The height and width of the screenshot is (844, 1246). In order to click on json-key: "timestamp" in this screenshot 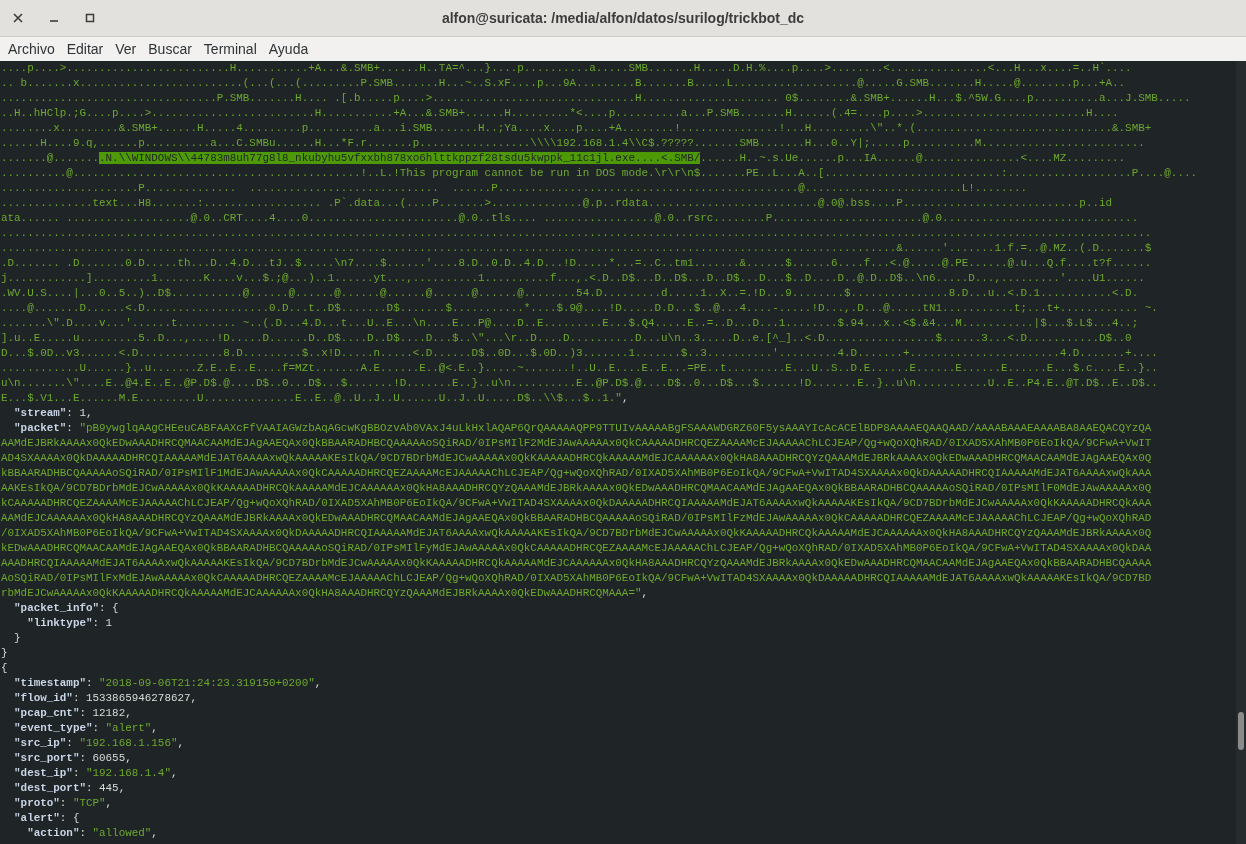, I will do `click(43, 683)`.